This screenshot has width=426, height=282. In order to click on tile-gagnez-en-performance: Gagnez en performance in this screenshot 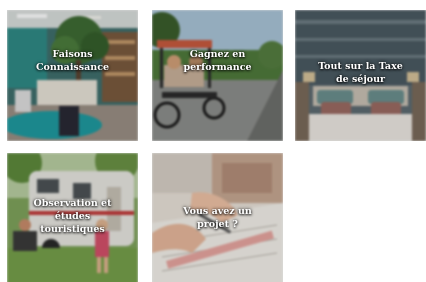, I will do `click(217, 75)`.